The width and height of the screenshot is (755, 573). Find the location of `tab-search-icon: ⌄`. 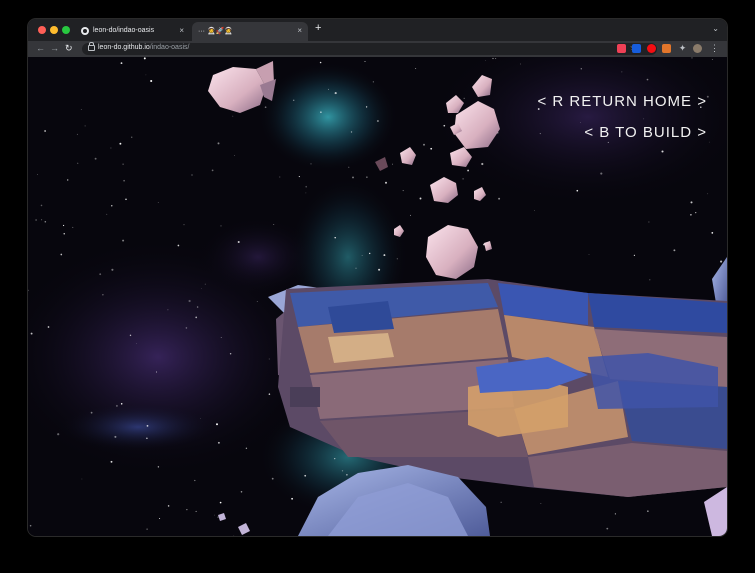

tab-search-icon: ⌄ is located at coordinates (715, 28).